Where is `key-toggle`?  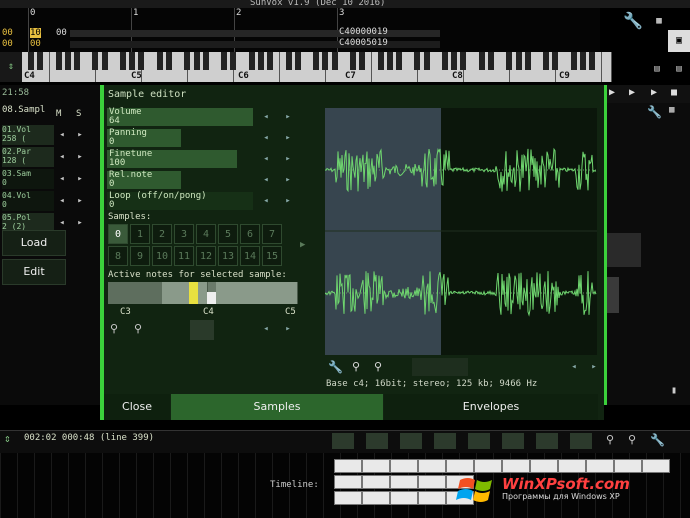
key-toggle is located at coordinates (202, 330).